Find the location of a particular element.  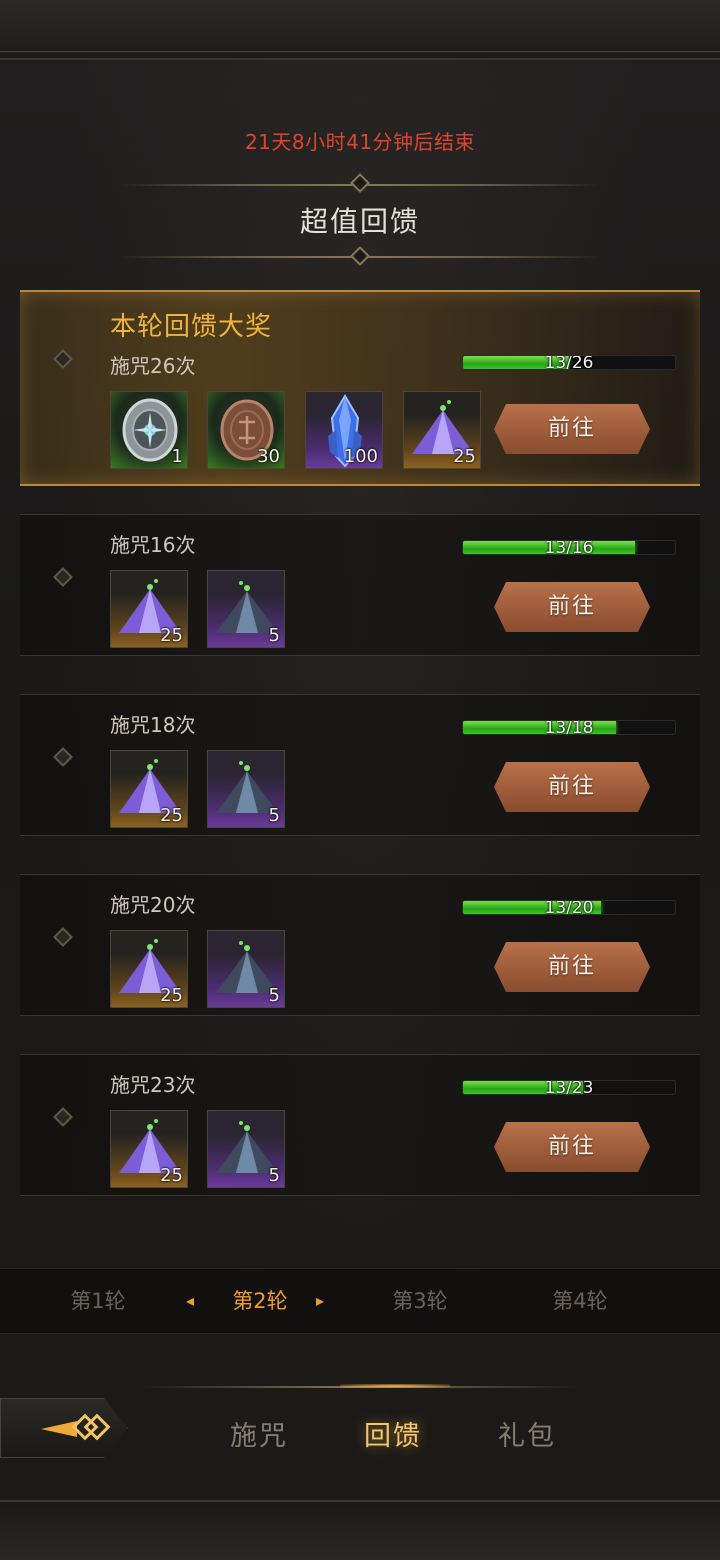

round-selector: 第1轮 ◂ 第2轮 ▸ 第3轮 第4轮 is located at coordinates (360, 1301).